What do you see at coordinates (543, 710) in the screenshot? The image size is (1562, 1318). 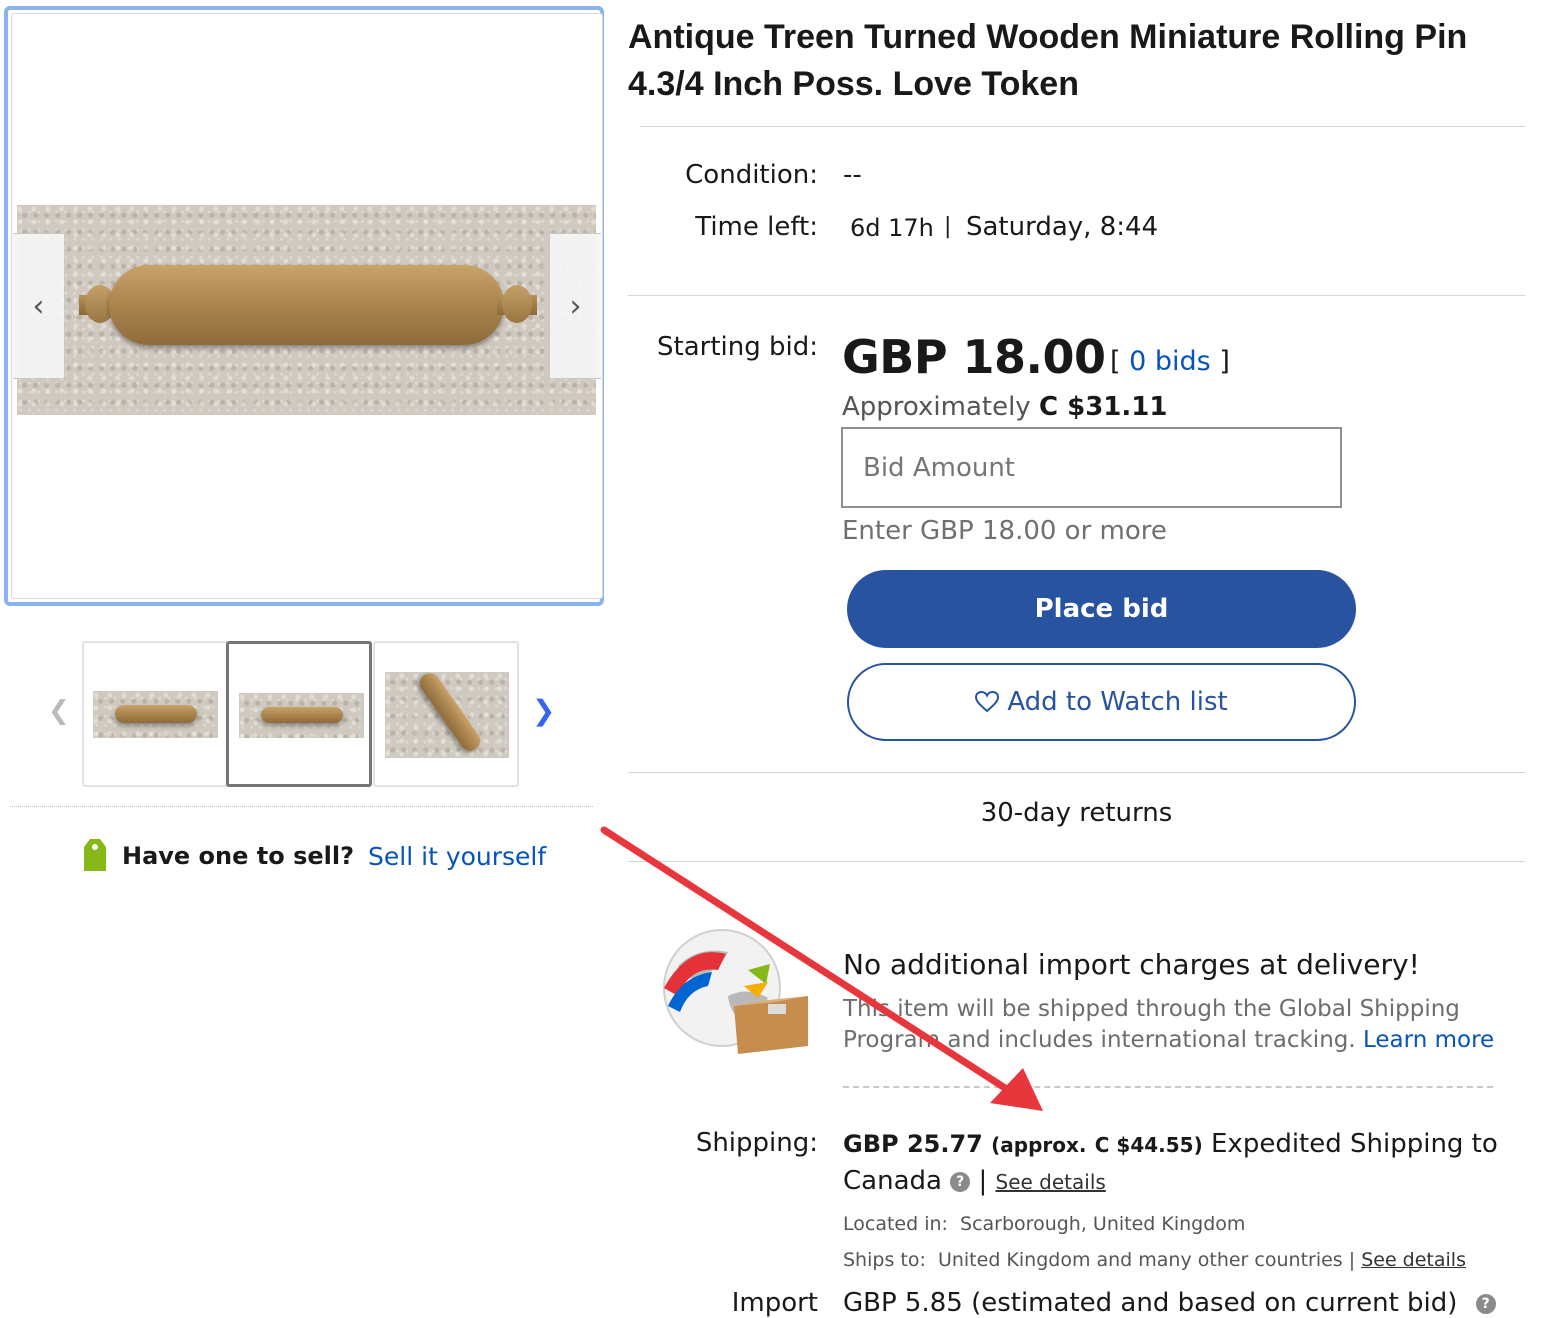 I see `thumbnail-next-arrow-icon: ❯` at bounding box center [543, 710].